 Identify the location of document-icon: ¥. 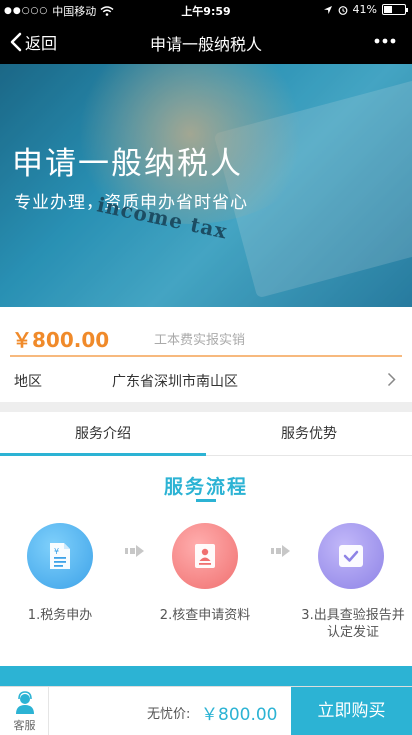
(60, 556).